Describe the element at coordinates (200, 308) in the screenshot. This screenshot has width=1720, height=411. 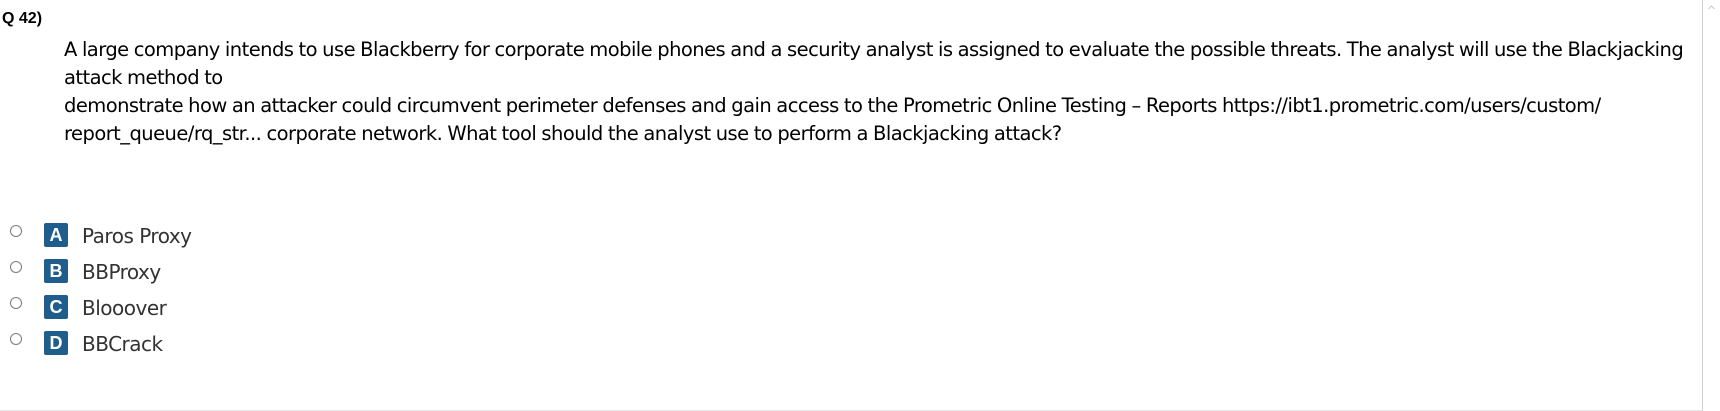
I see `option-c: C Blooover` at that location.